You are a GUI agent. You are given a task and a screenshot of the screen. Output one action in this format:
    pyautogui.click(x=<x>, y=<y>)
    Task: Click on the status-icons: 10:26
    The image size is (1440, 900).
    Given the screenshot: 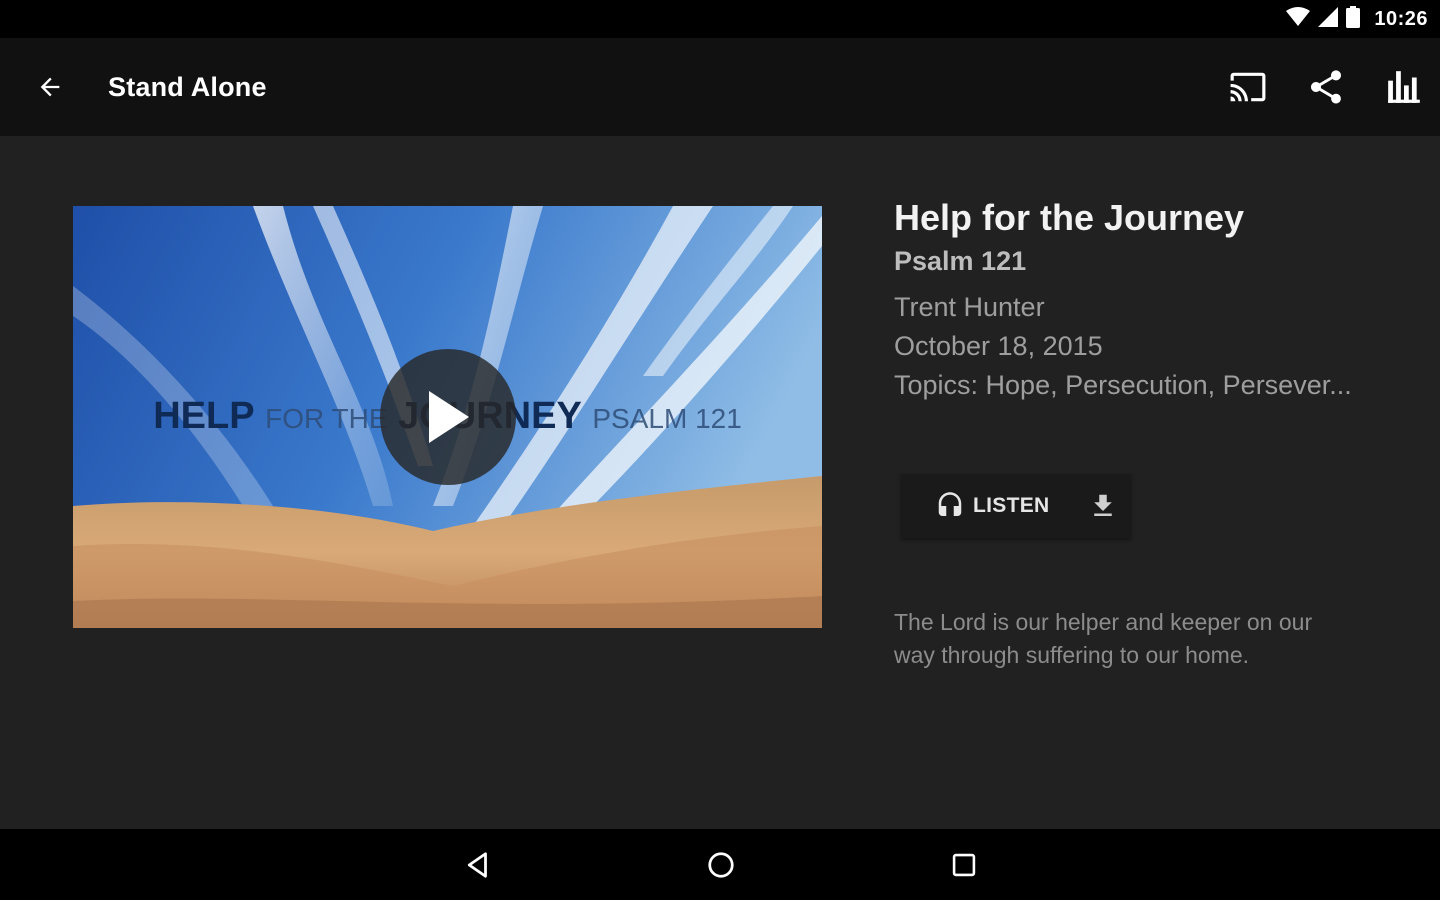 What is the action you would take?
    pyautogui.click(x=1357, y=19)
    